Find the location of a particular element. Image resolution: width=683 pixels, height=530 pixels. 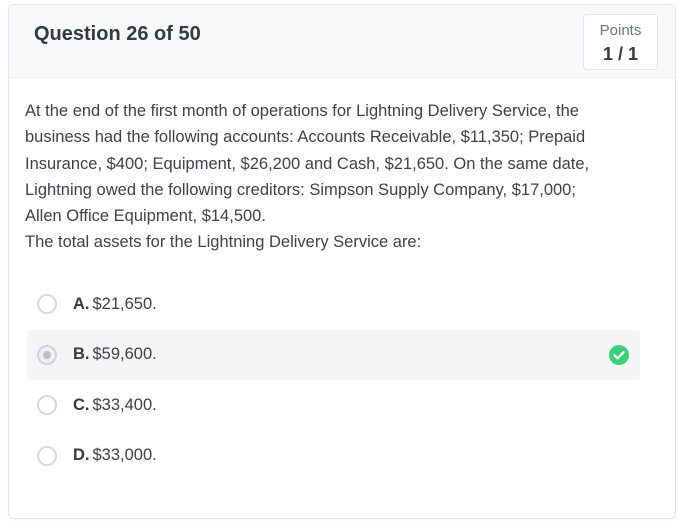

points-value: 1 / 1 is located at coordinates (620, 54).